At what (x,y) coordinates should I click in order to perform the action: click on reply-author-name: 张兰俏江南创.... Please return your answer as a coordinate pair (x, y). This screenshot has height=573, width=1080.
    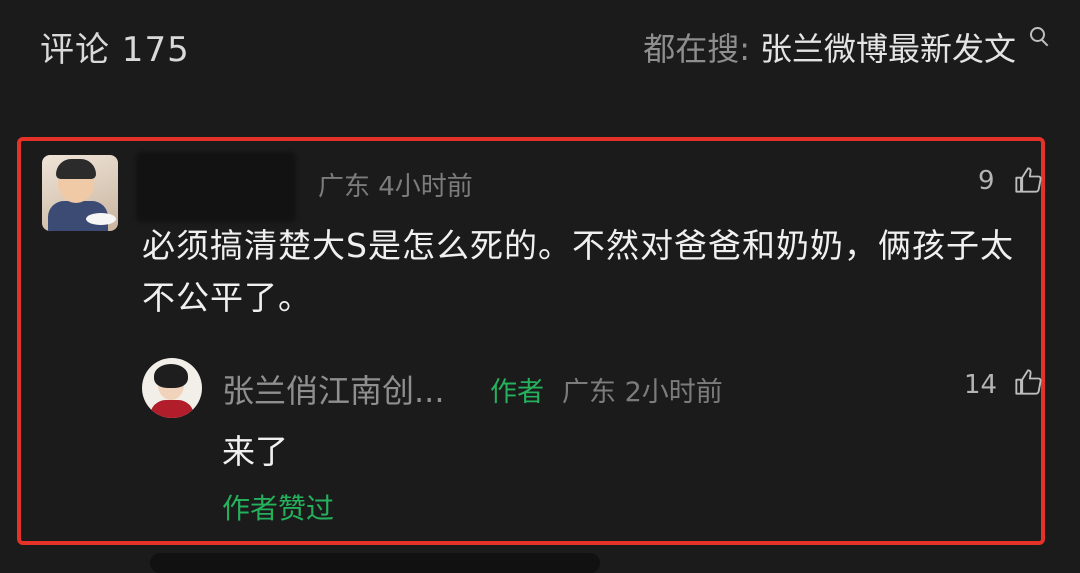
    Looking at the image, I should click on (333, 389).